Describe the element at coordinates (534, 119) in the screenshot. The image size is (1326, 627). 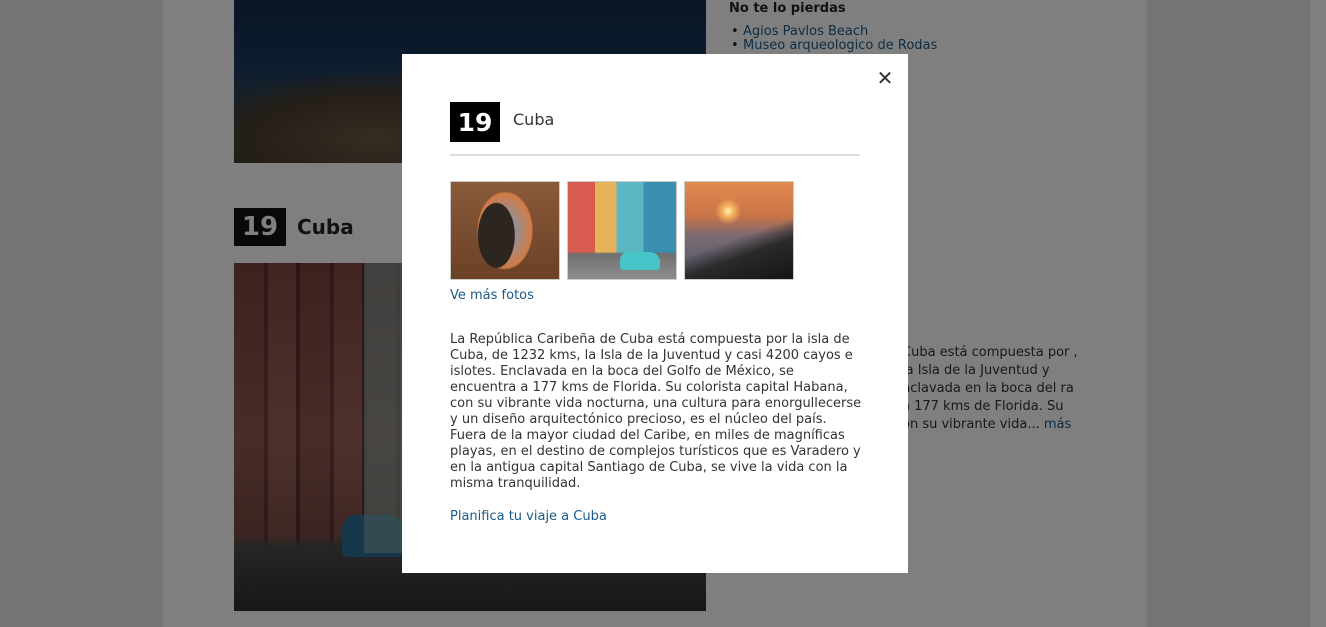
I see `modal-title: Cuba` at that location.